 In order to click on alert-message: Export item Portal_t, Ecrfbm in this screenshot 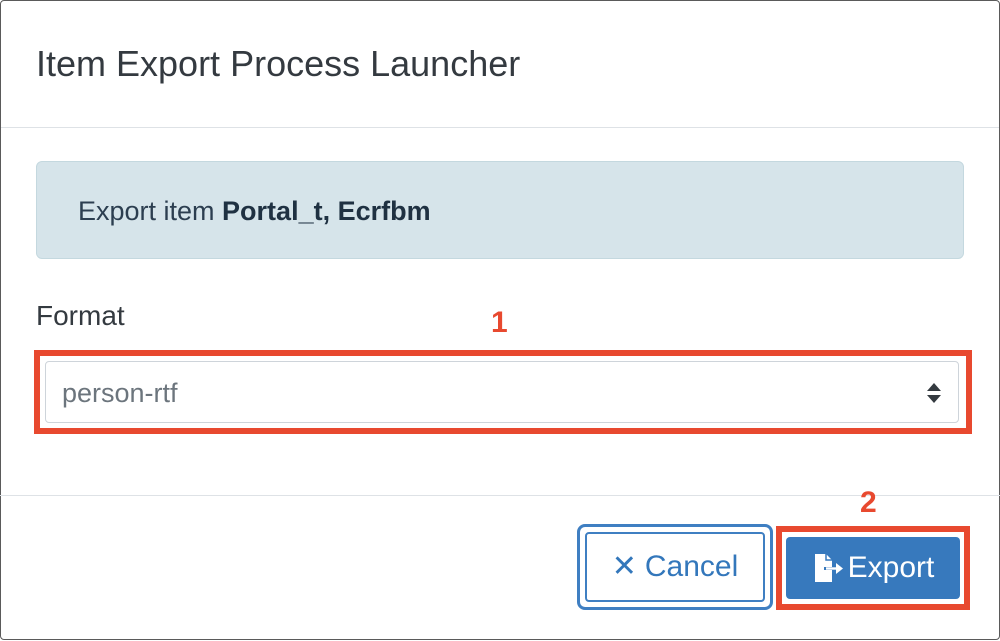, I will do `click(254, 211)`.